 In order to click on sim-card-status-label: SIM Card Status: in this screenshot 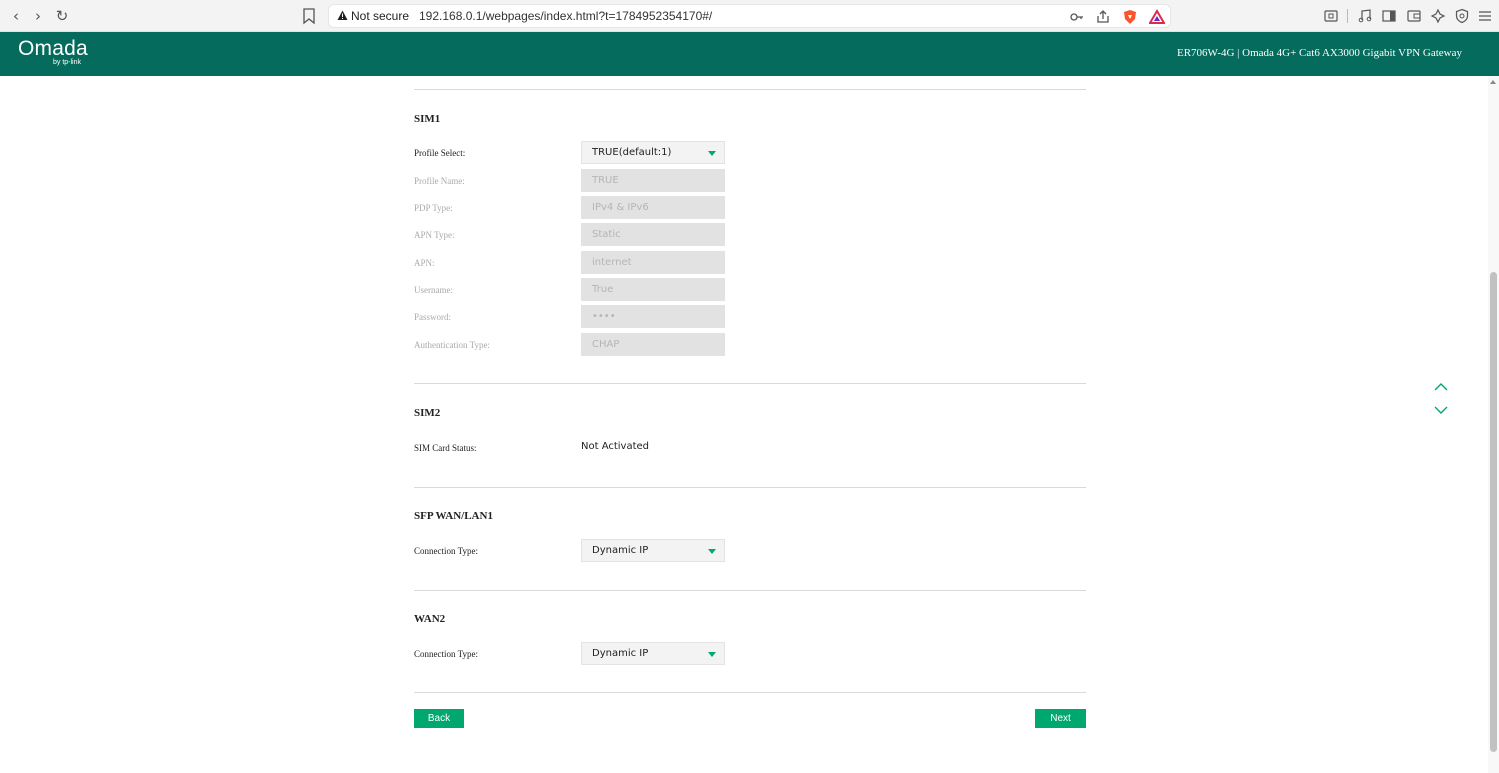, I will do `click(445, 448)`.